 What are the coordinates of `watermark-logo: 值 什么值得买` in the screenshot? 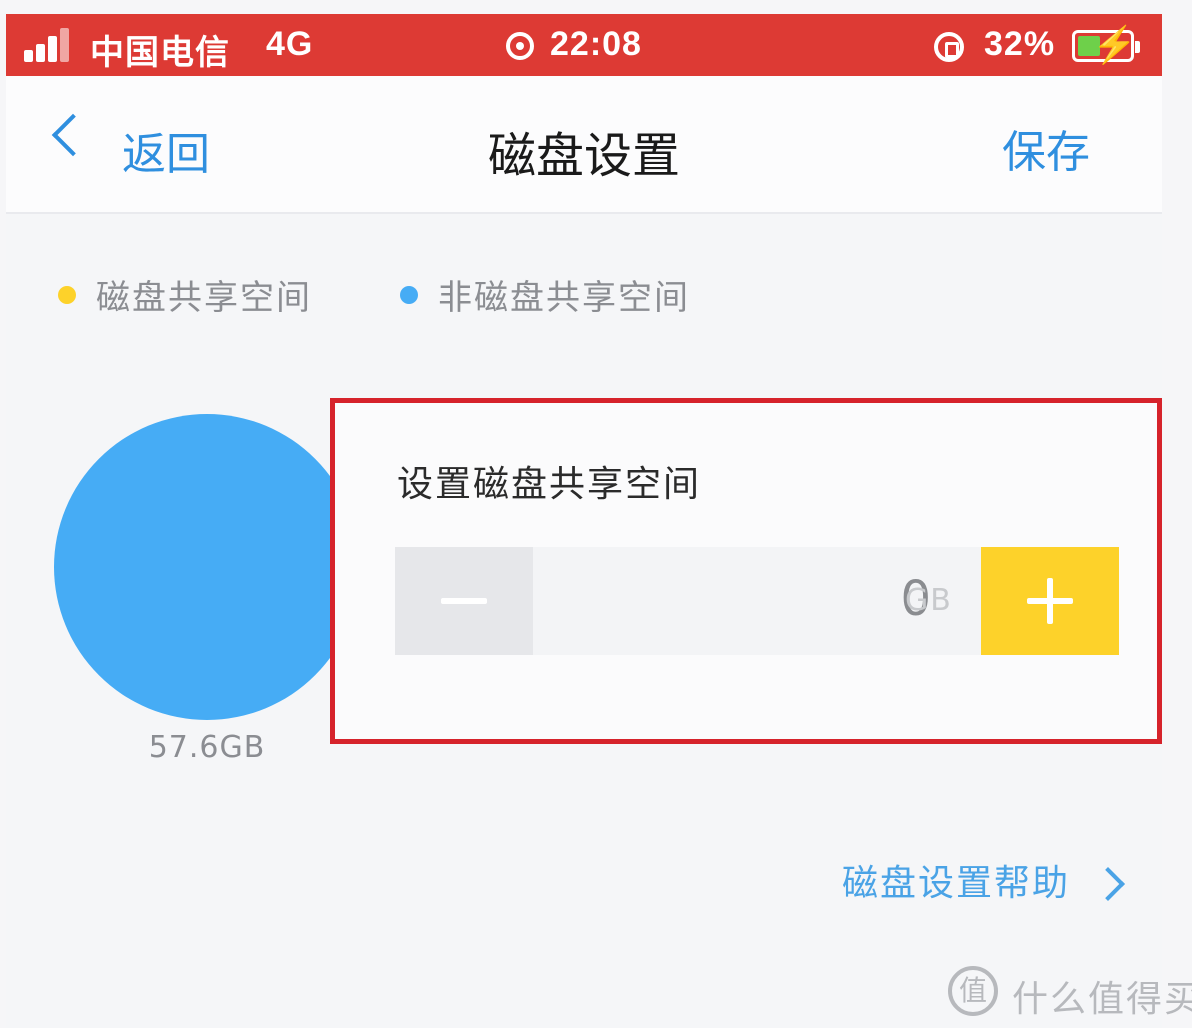 It's located at (1070, 994).